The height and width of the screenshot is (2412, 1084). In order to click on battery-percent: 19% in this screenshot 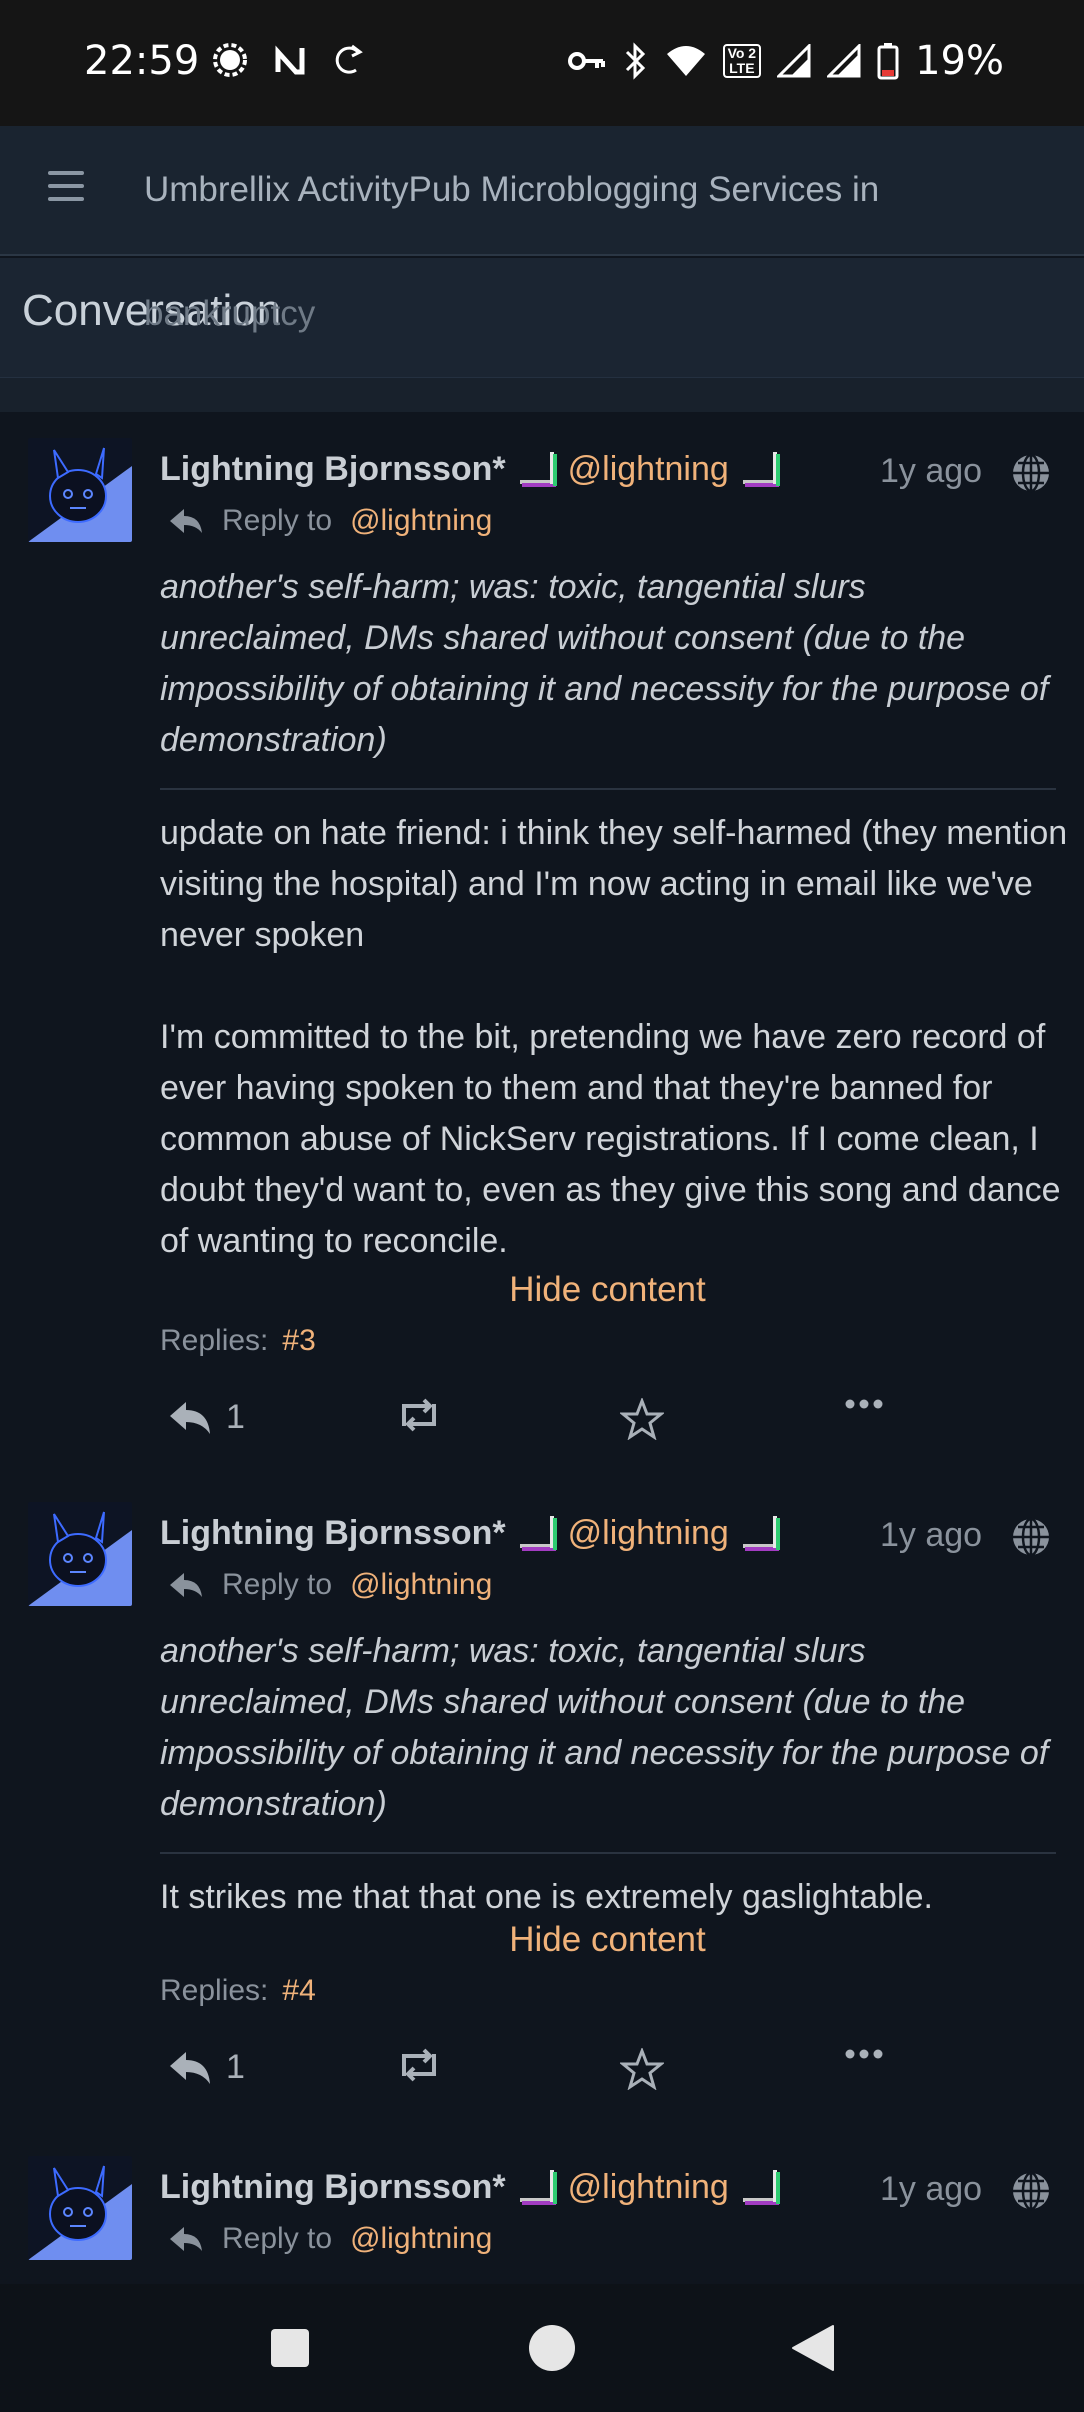, I will do `click(959, 61)`.